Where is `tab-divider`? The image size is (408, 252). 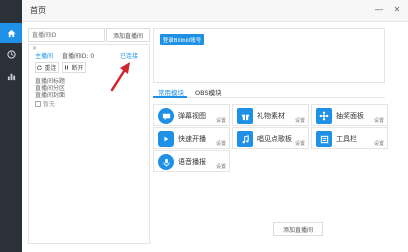
tab-divider is located at coordinates (269, 97).